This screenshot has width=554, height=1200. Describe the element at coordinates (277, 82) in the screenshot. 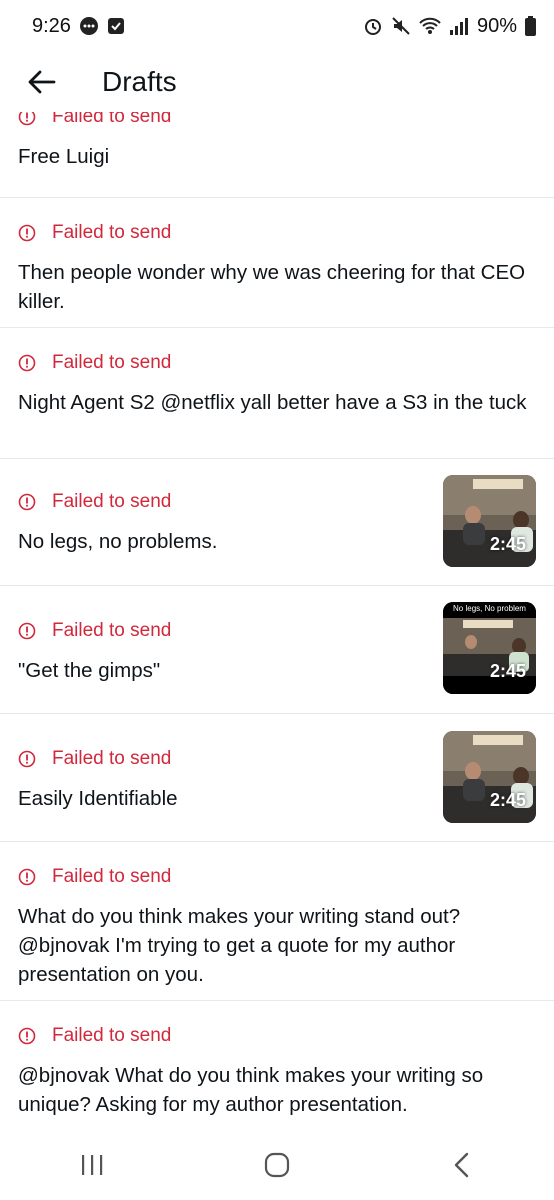

I see `app-bar: Drafts` at that location.